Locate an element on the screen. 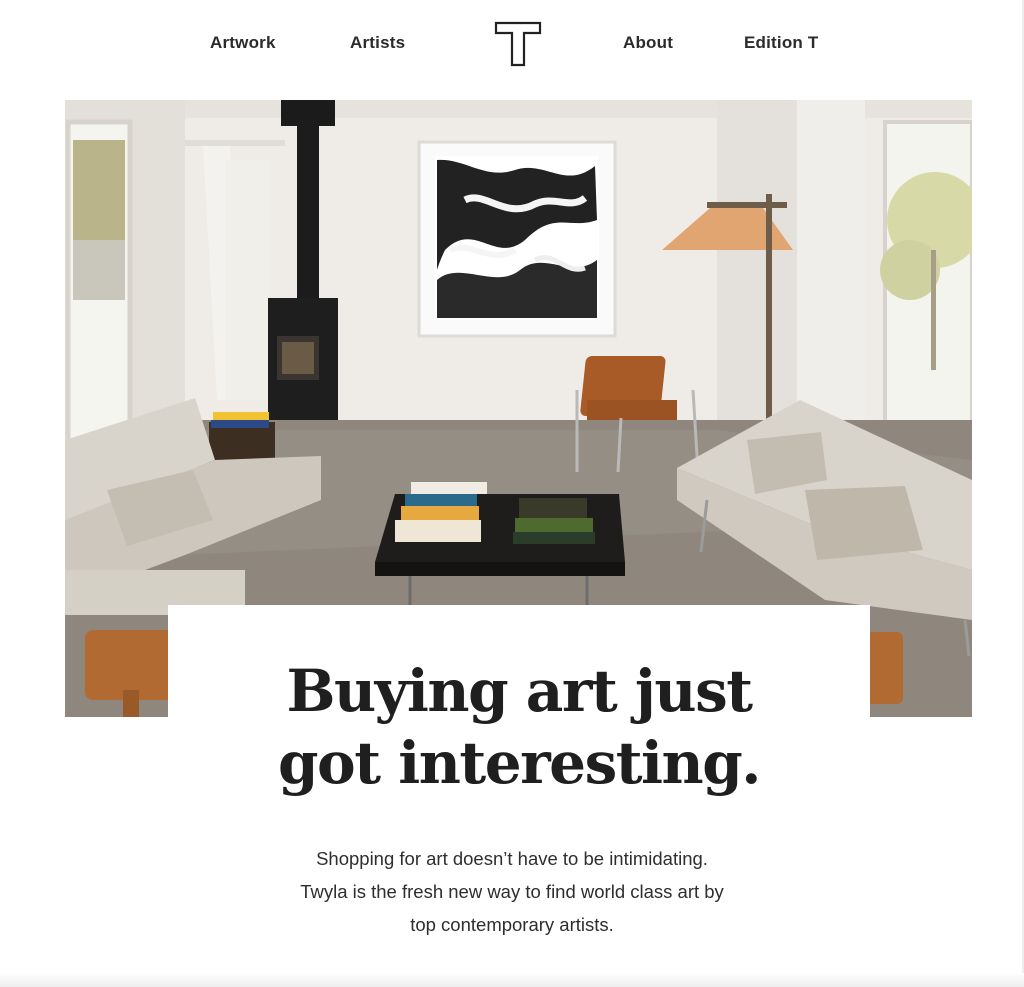 The height and width of the screenshot is (987, 1024). frame-bottom-fade is located at coordinates (512, 980).